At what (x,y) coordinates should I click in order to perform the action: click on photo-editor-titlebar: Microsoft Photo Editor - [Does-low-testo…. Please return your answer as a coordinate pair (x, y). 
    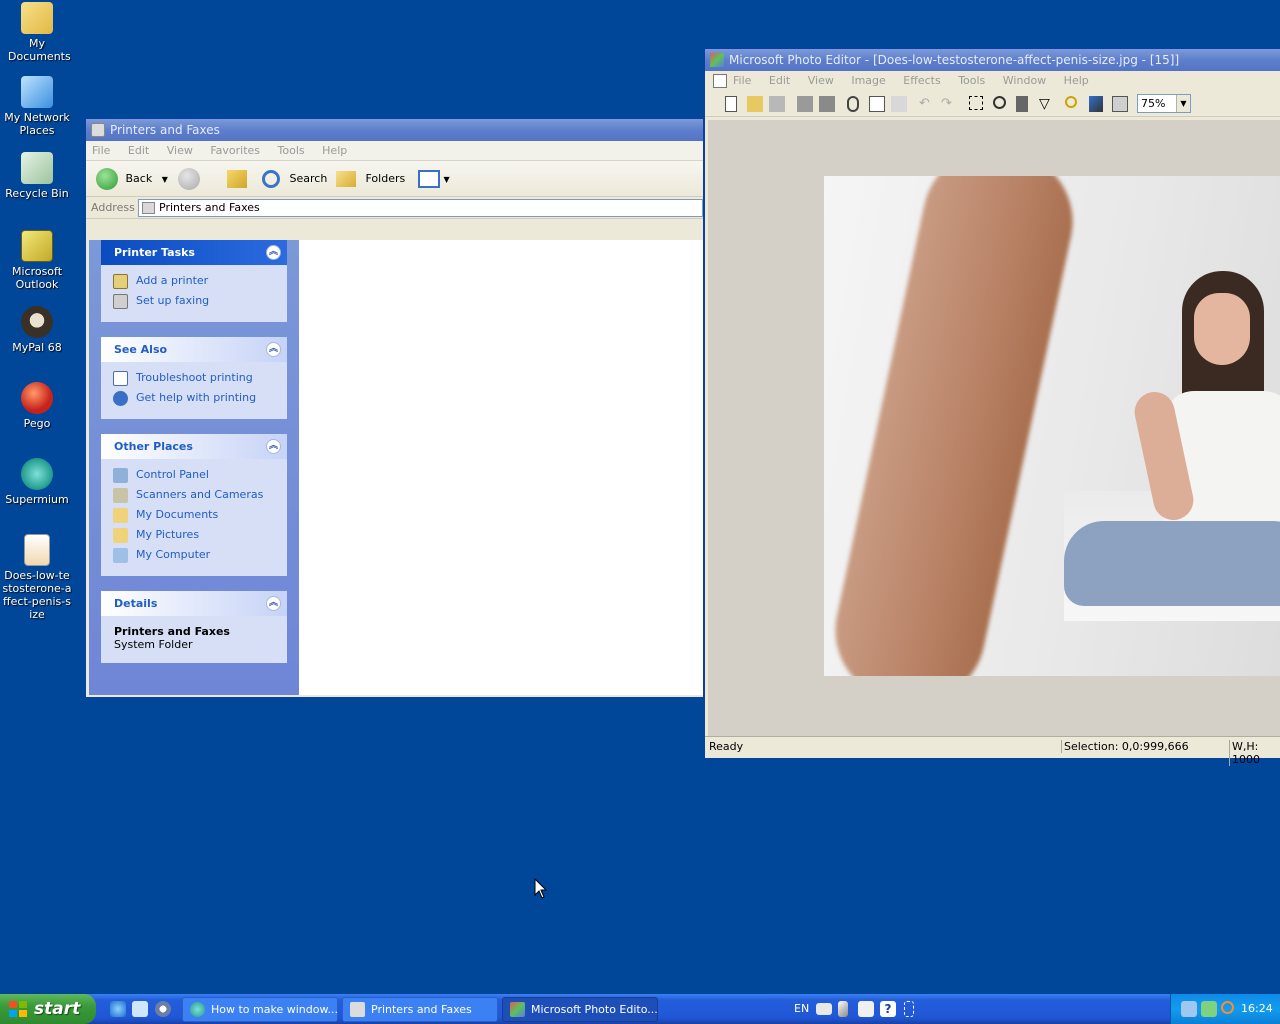
    Looking at the image, I should click on (992, 60).